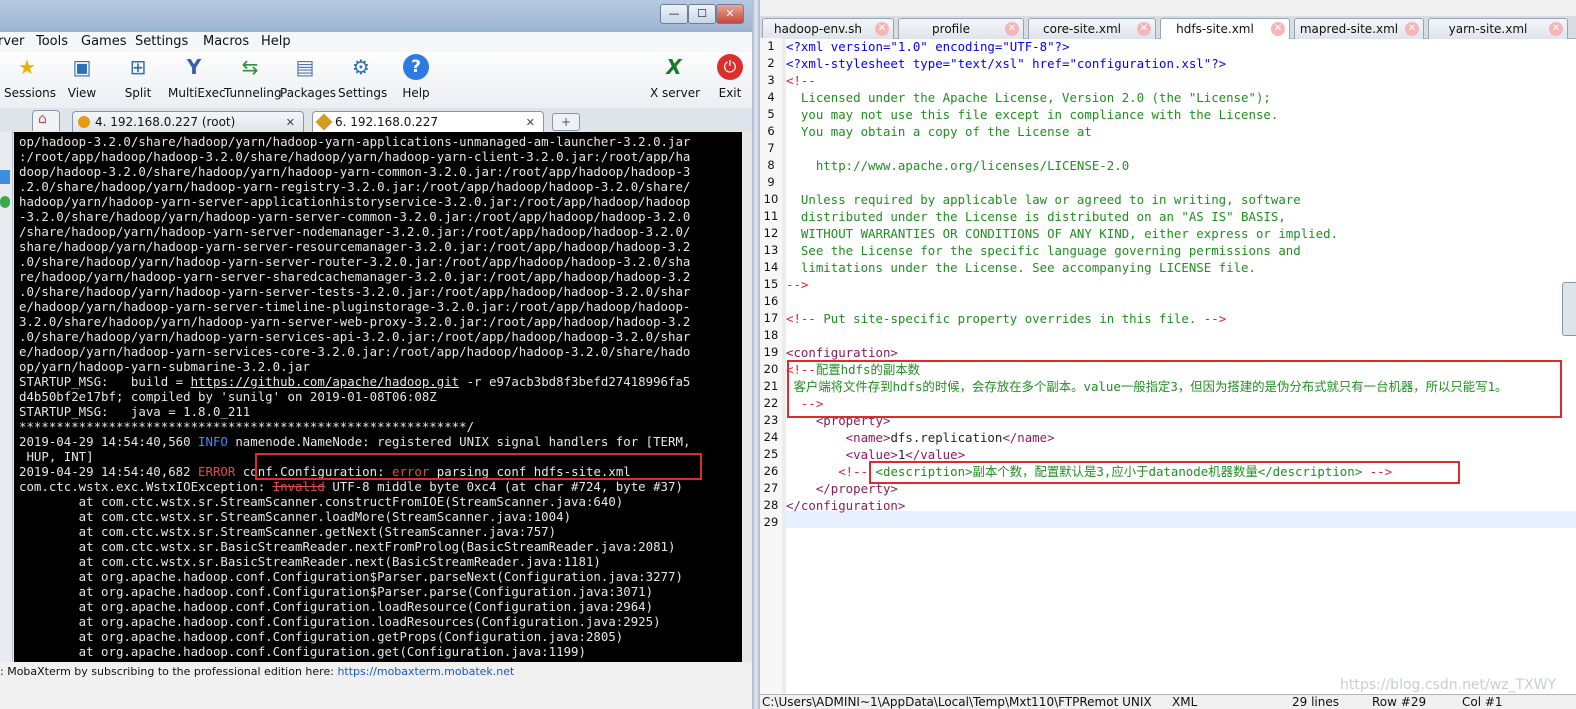 Image resolution: width=1576 pixels, height=709 pixels. I want to click on monitor-icon: ▣, so click(82, 67).